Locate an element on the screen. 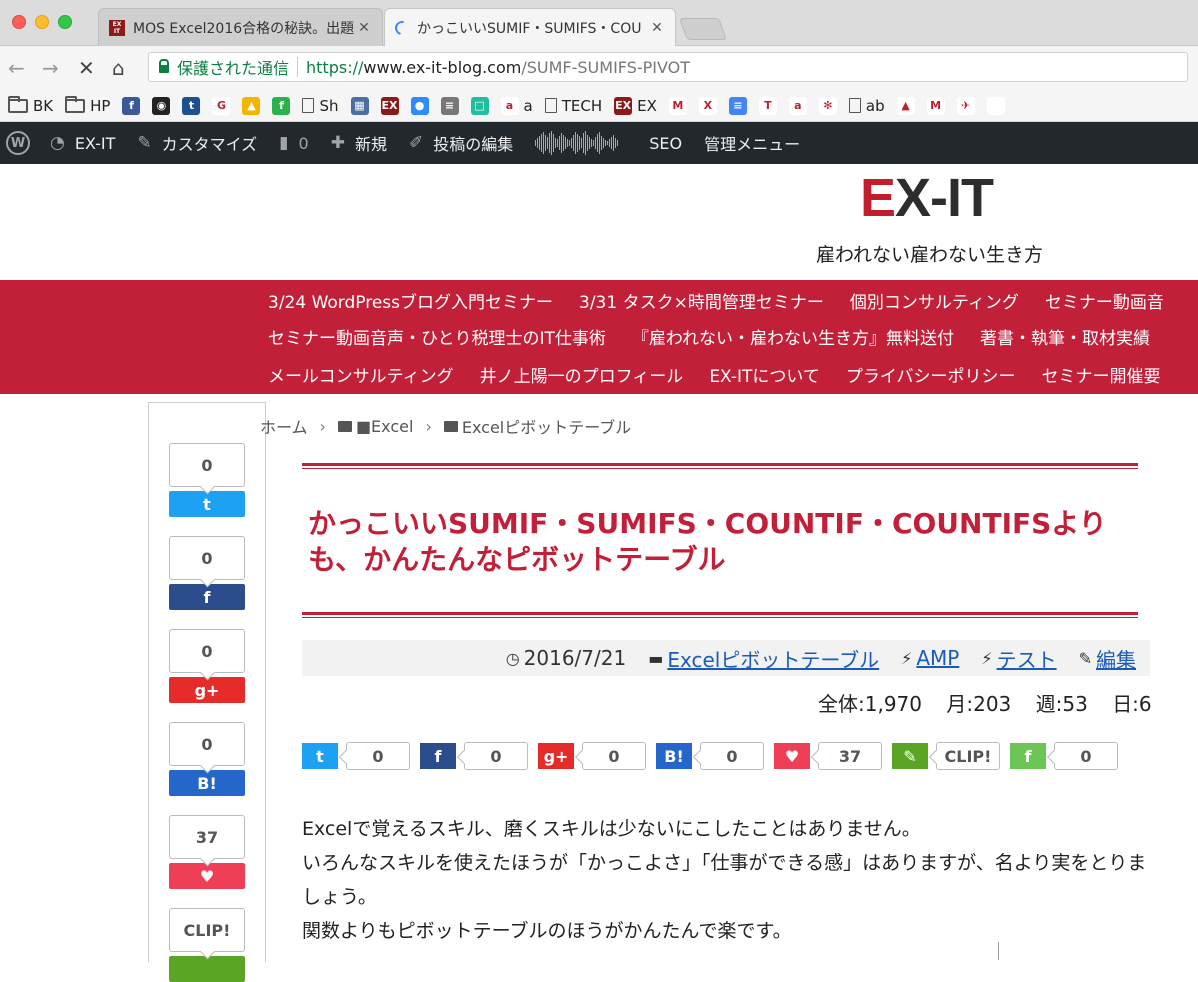 The image size is (1198, 982). menu-item-free-book: 『雇われない・雇わない生き方』無料送付 is located at coordinates (793, 336).